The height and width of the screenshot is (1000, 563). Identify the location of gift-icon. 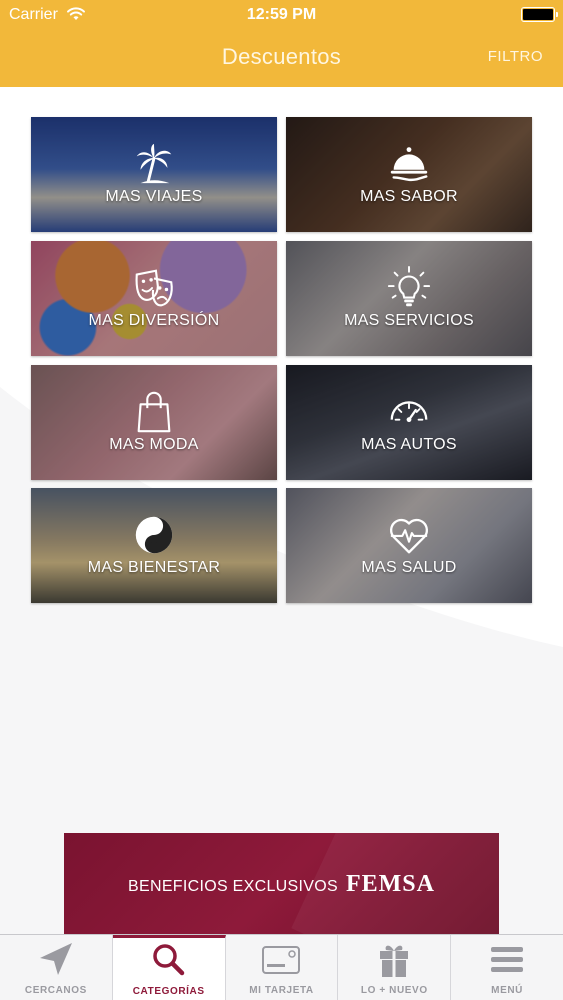
(394, 961).